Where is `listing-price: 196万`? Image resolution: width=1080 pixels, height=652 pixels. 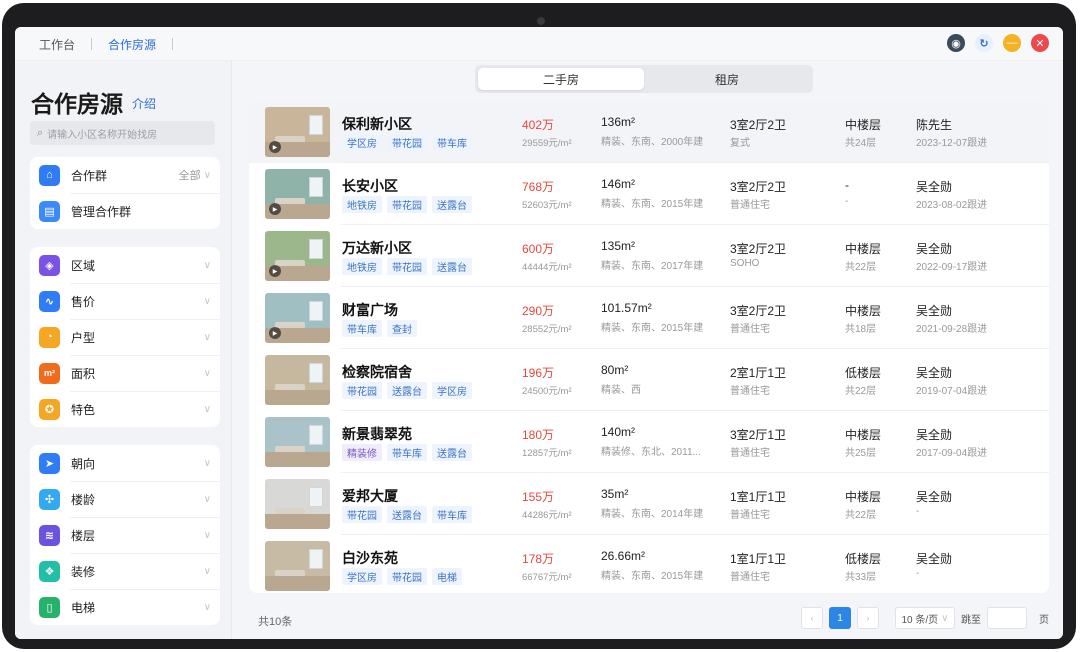
listing-price: 196万 is located at coordinates (538, 373).